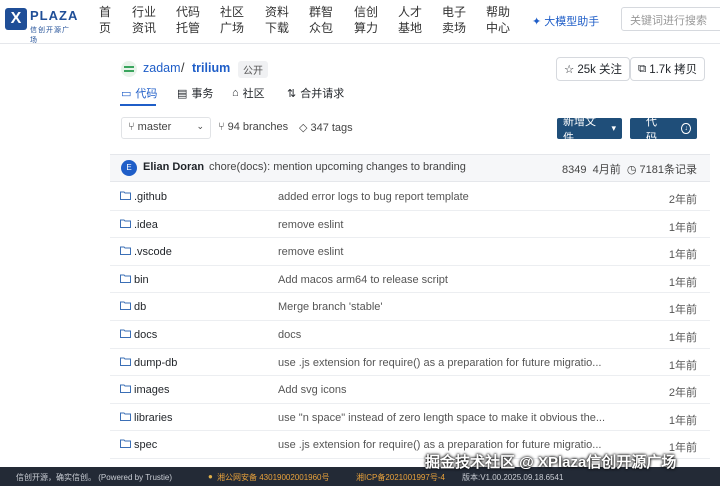 This screenshot has width=720, height=486. I want to click on logo-subtitle: 信创开源广场, so click(50, 35).